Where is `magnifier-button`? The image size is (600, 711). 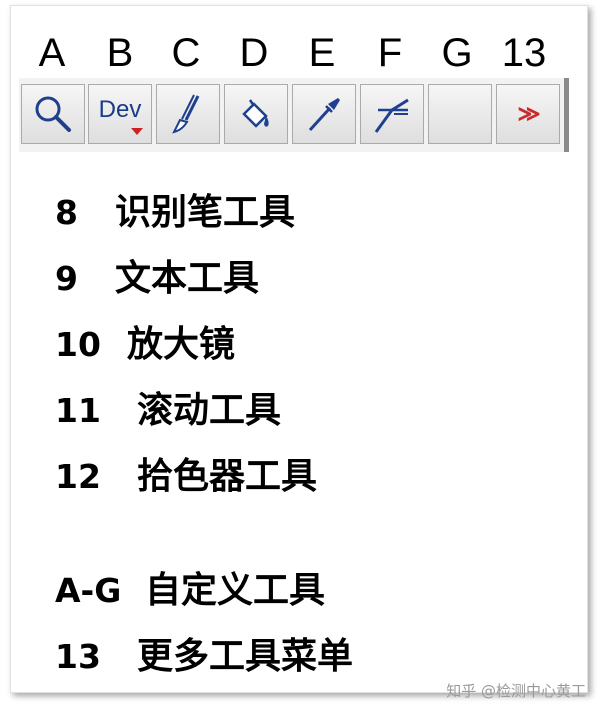
magnifier-button is located at coordinates (53, 114).